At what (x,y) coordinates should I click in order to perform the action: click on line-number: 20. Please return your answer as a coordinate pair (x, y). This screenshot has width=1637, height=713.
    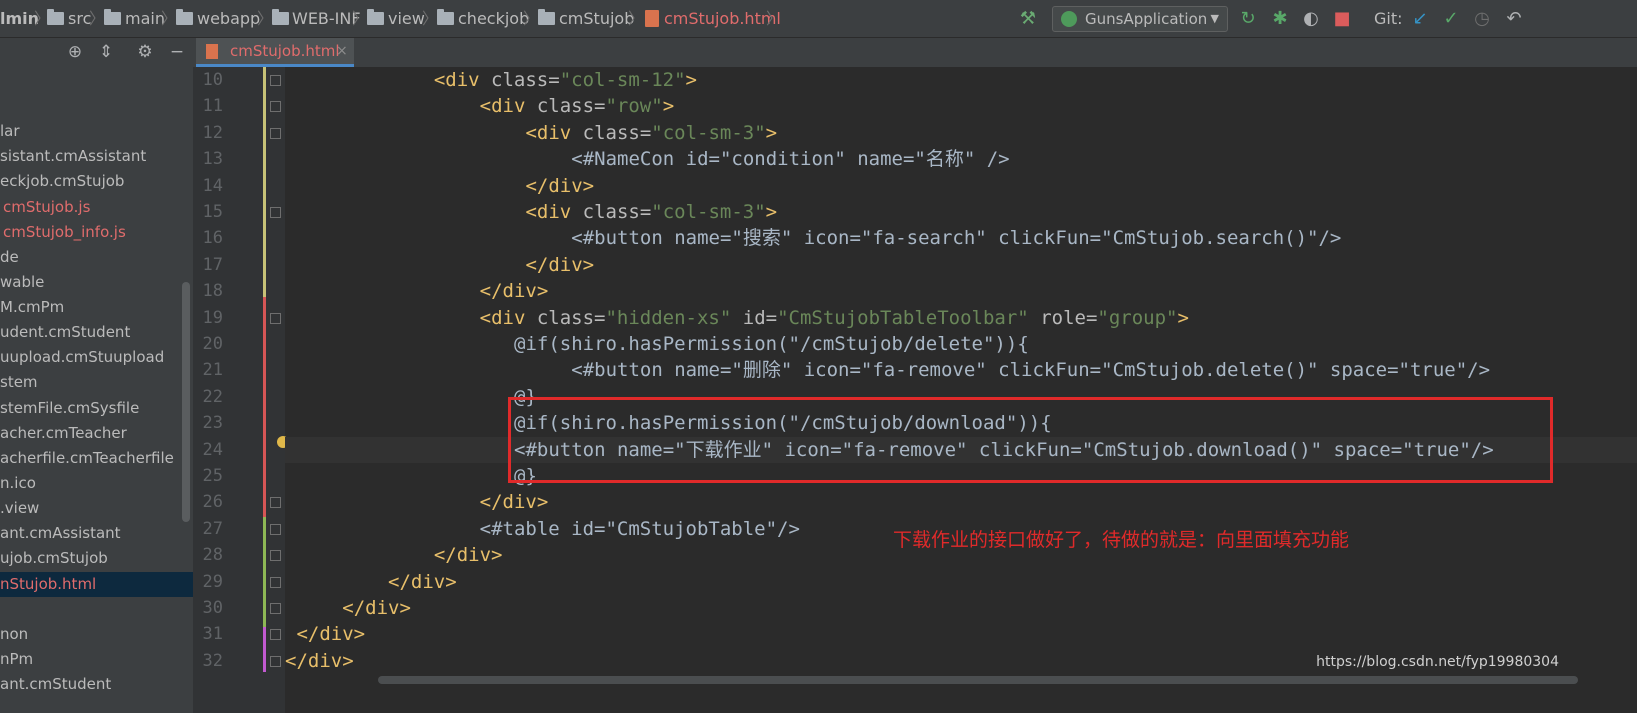
    Looking at the image, I should click on (212, 344).